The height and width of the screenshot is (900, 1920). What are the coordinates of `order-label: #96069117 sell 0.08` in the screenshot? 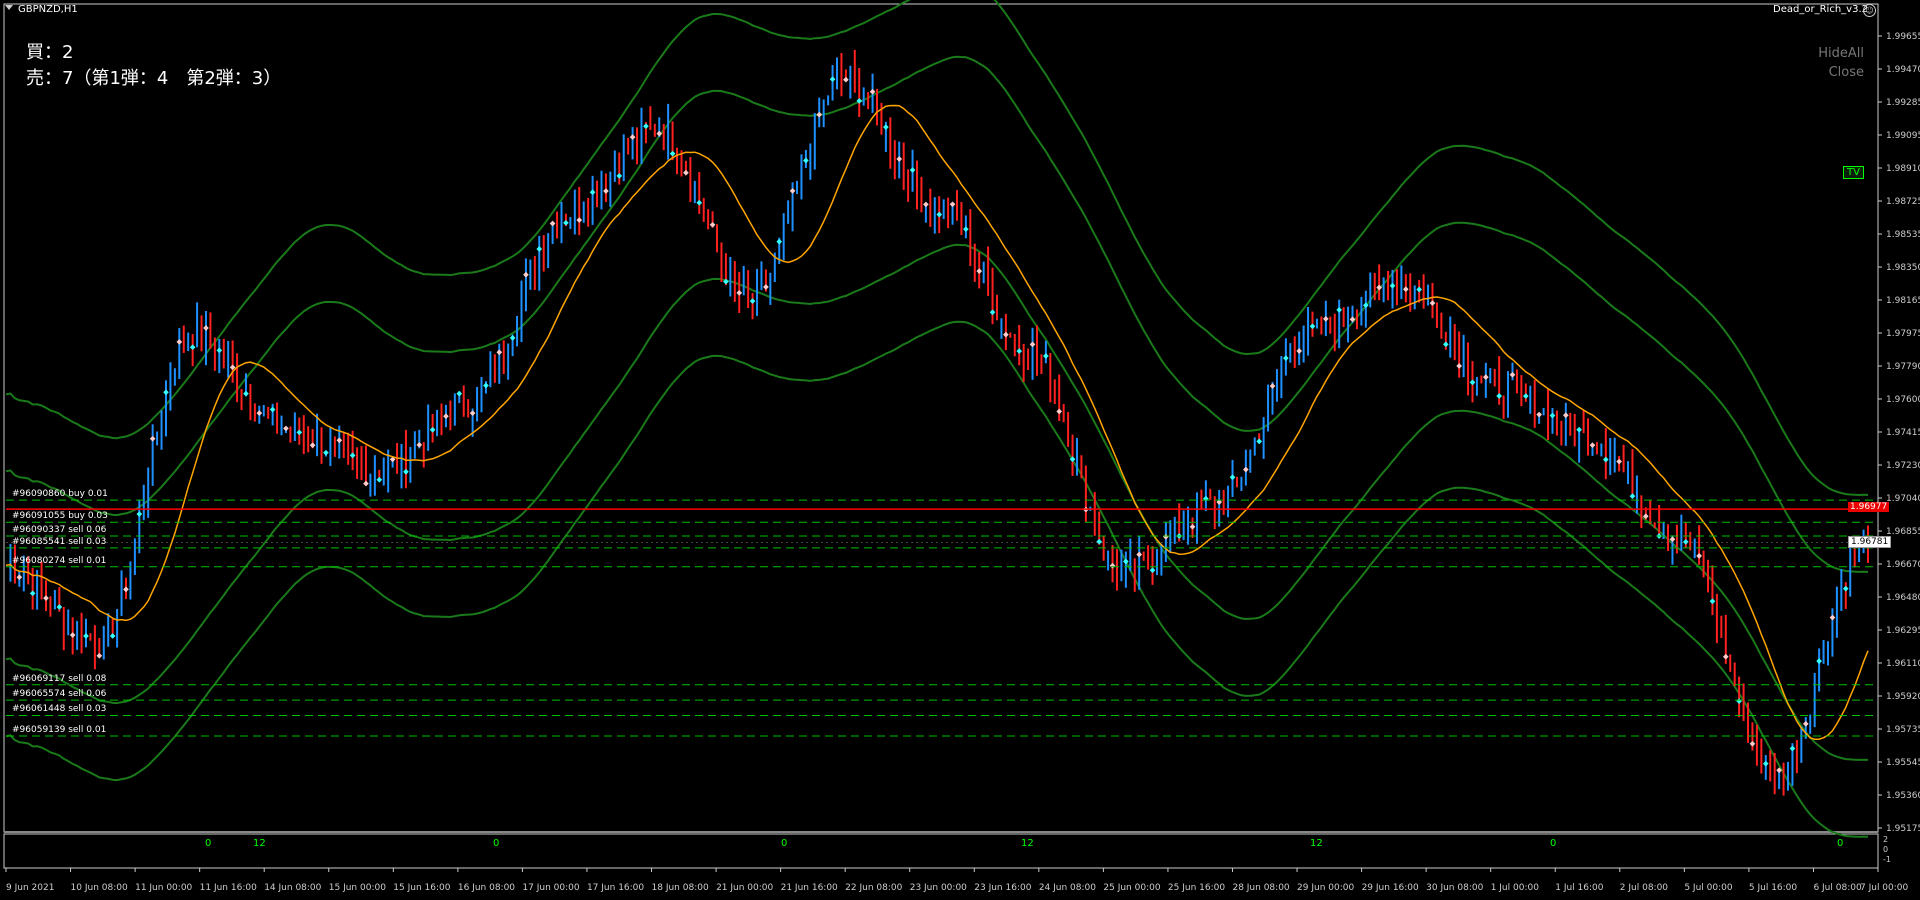 It's located at (59, 679).